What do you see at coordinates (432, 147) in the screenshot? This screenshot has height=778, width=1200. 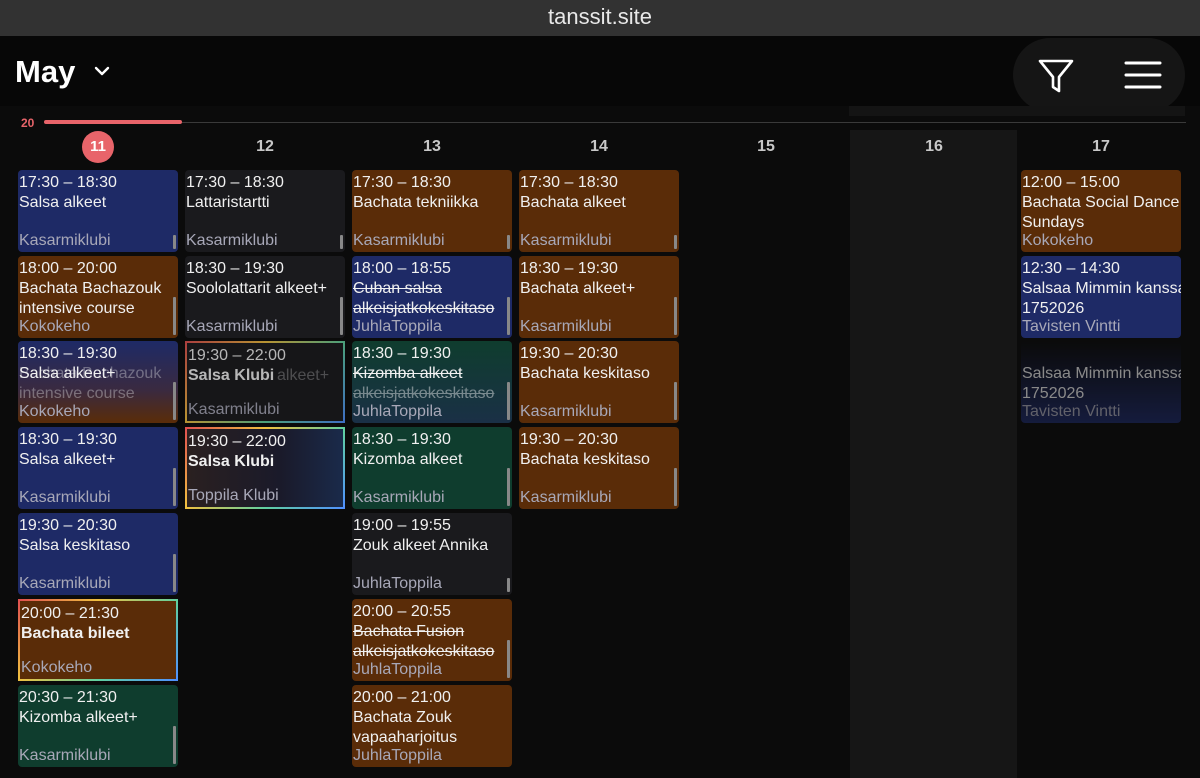 I see `day-label-13: 13` at bounding box center [432, 147].